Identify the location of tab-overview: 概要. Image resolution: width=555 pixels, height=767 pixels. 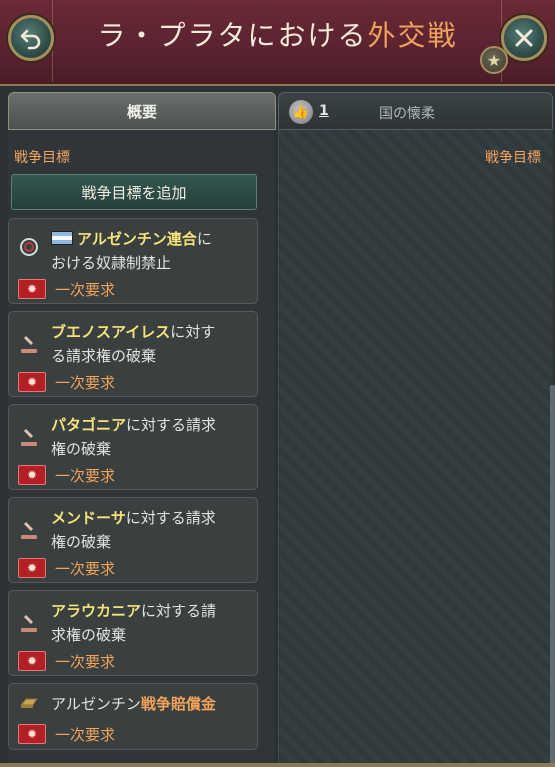
(142, 111).